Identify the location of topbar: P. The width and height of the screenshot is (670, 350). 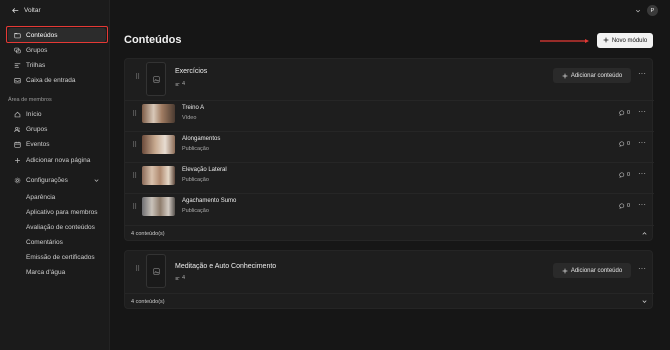
(390, 11).